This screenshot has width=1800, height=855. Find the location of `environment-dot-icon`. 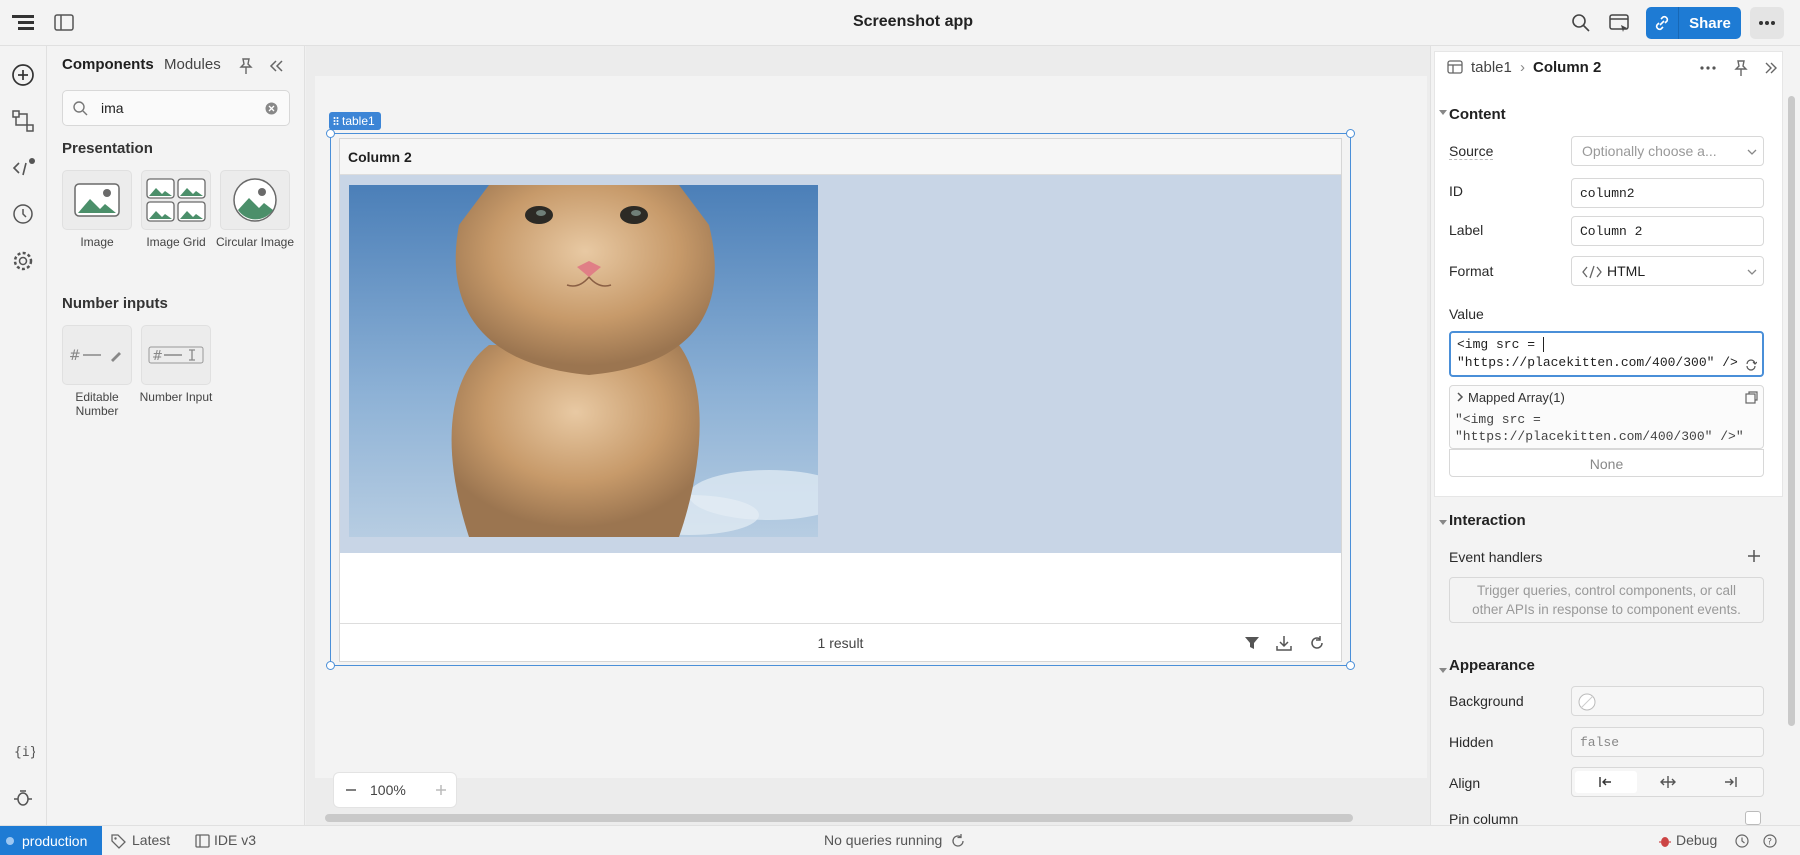

environment-dot-icon is located at coordinates (10, 840).